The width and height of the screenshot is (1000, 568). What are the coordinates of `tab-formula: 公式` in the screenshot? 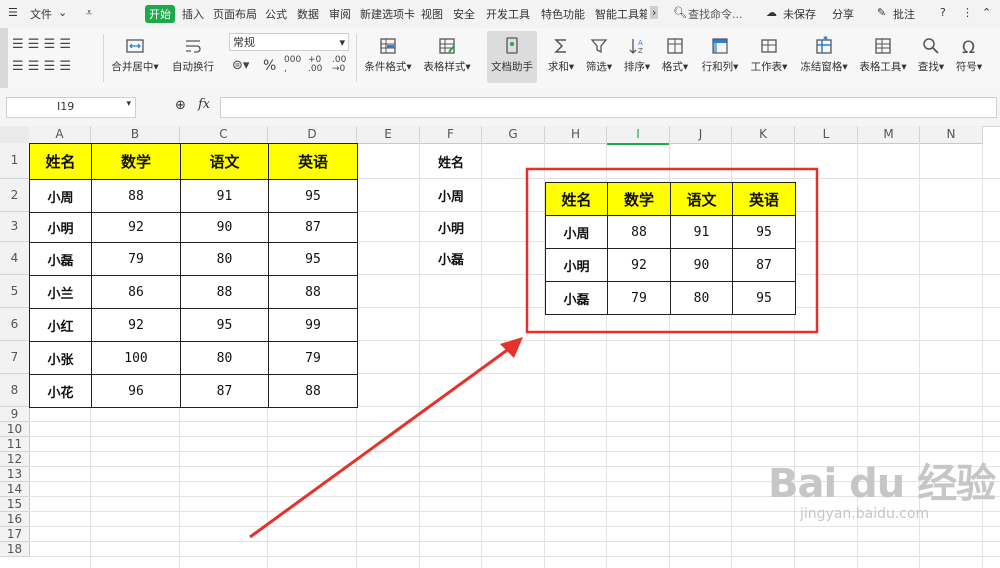 It's located at (276, 14).